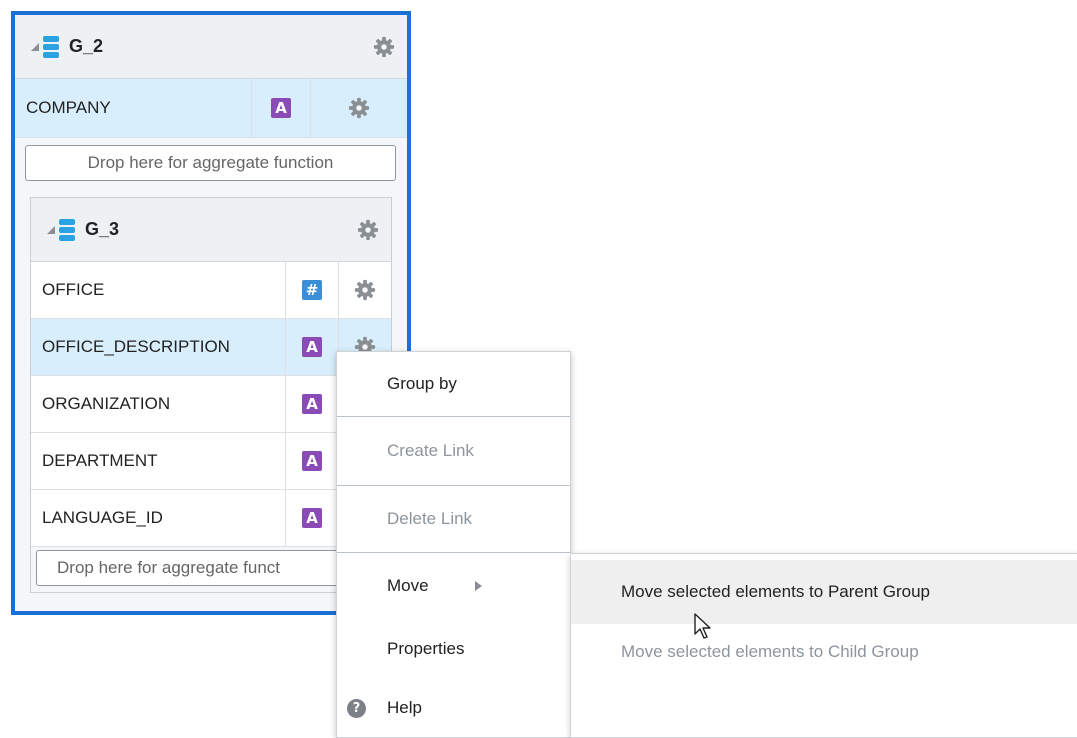 This screenshot has height=738, width=1077. I want to click on submenu-item-move-to-child: Move selected elements to Child Group, so click(824, 652).